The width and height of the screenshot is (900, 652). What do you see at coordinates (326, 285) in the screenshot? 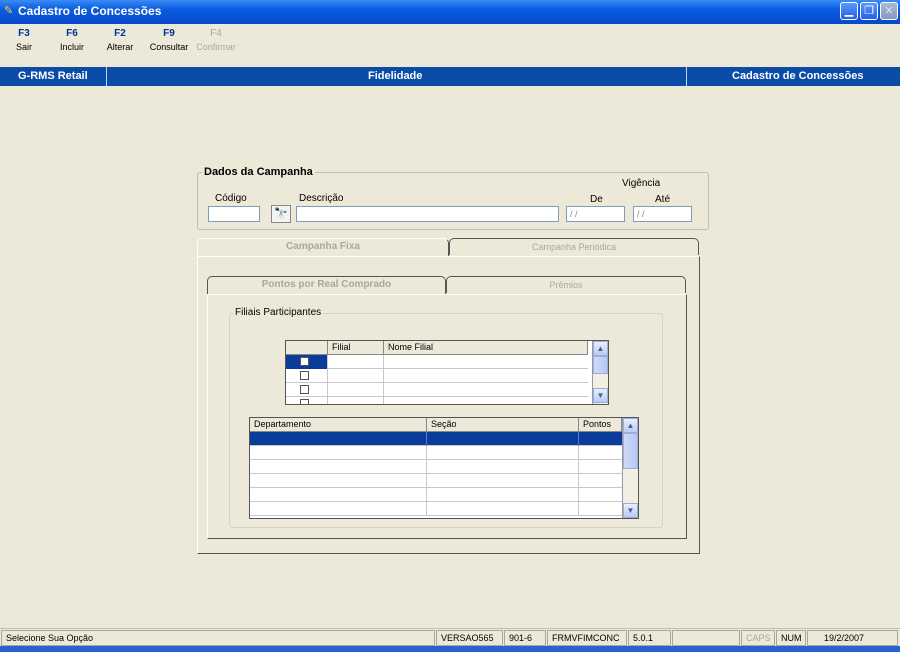
I see `tab-pontos-por-real: Pontos por Real Comprado` at bounding box center [326, 285].